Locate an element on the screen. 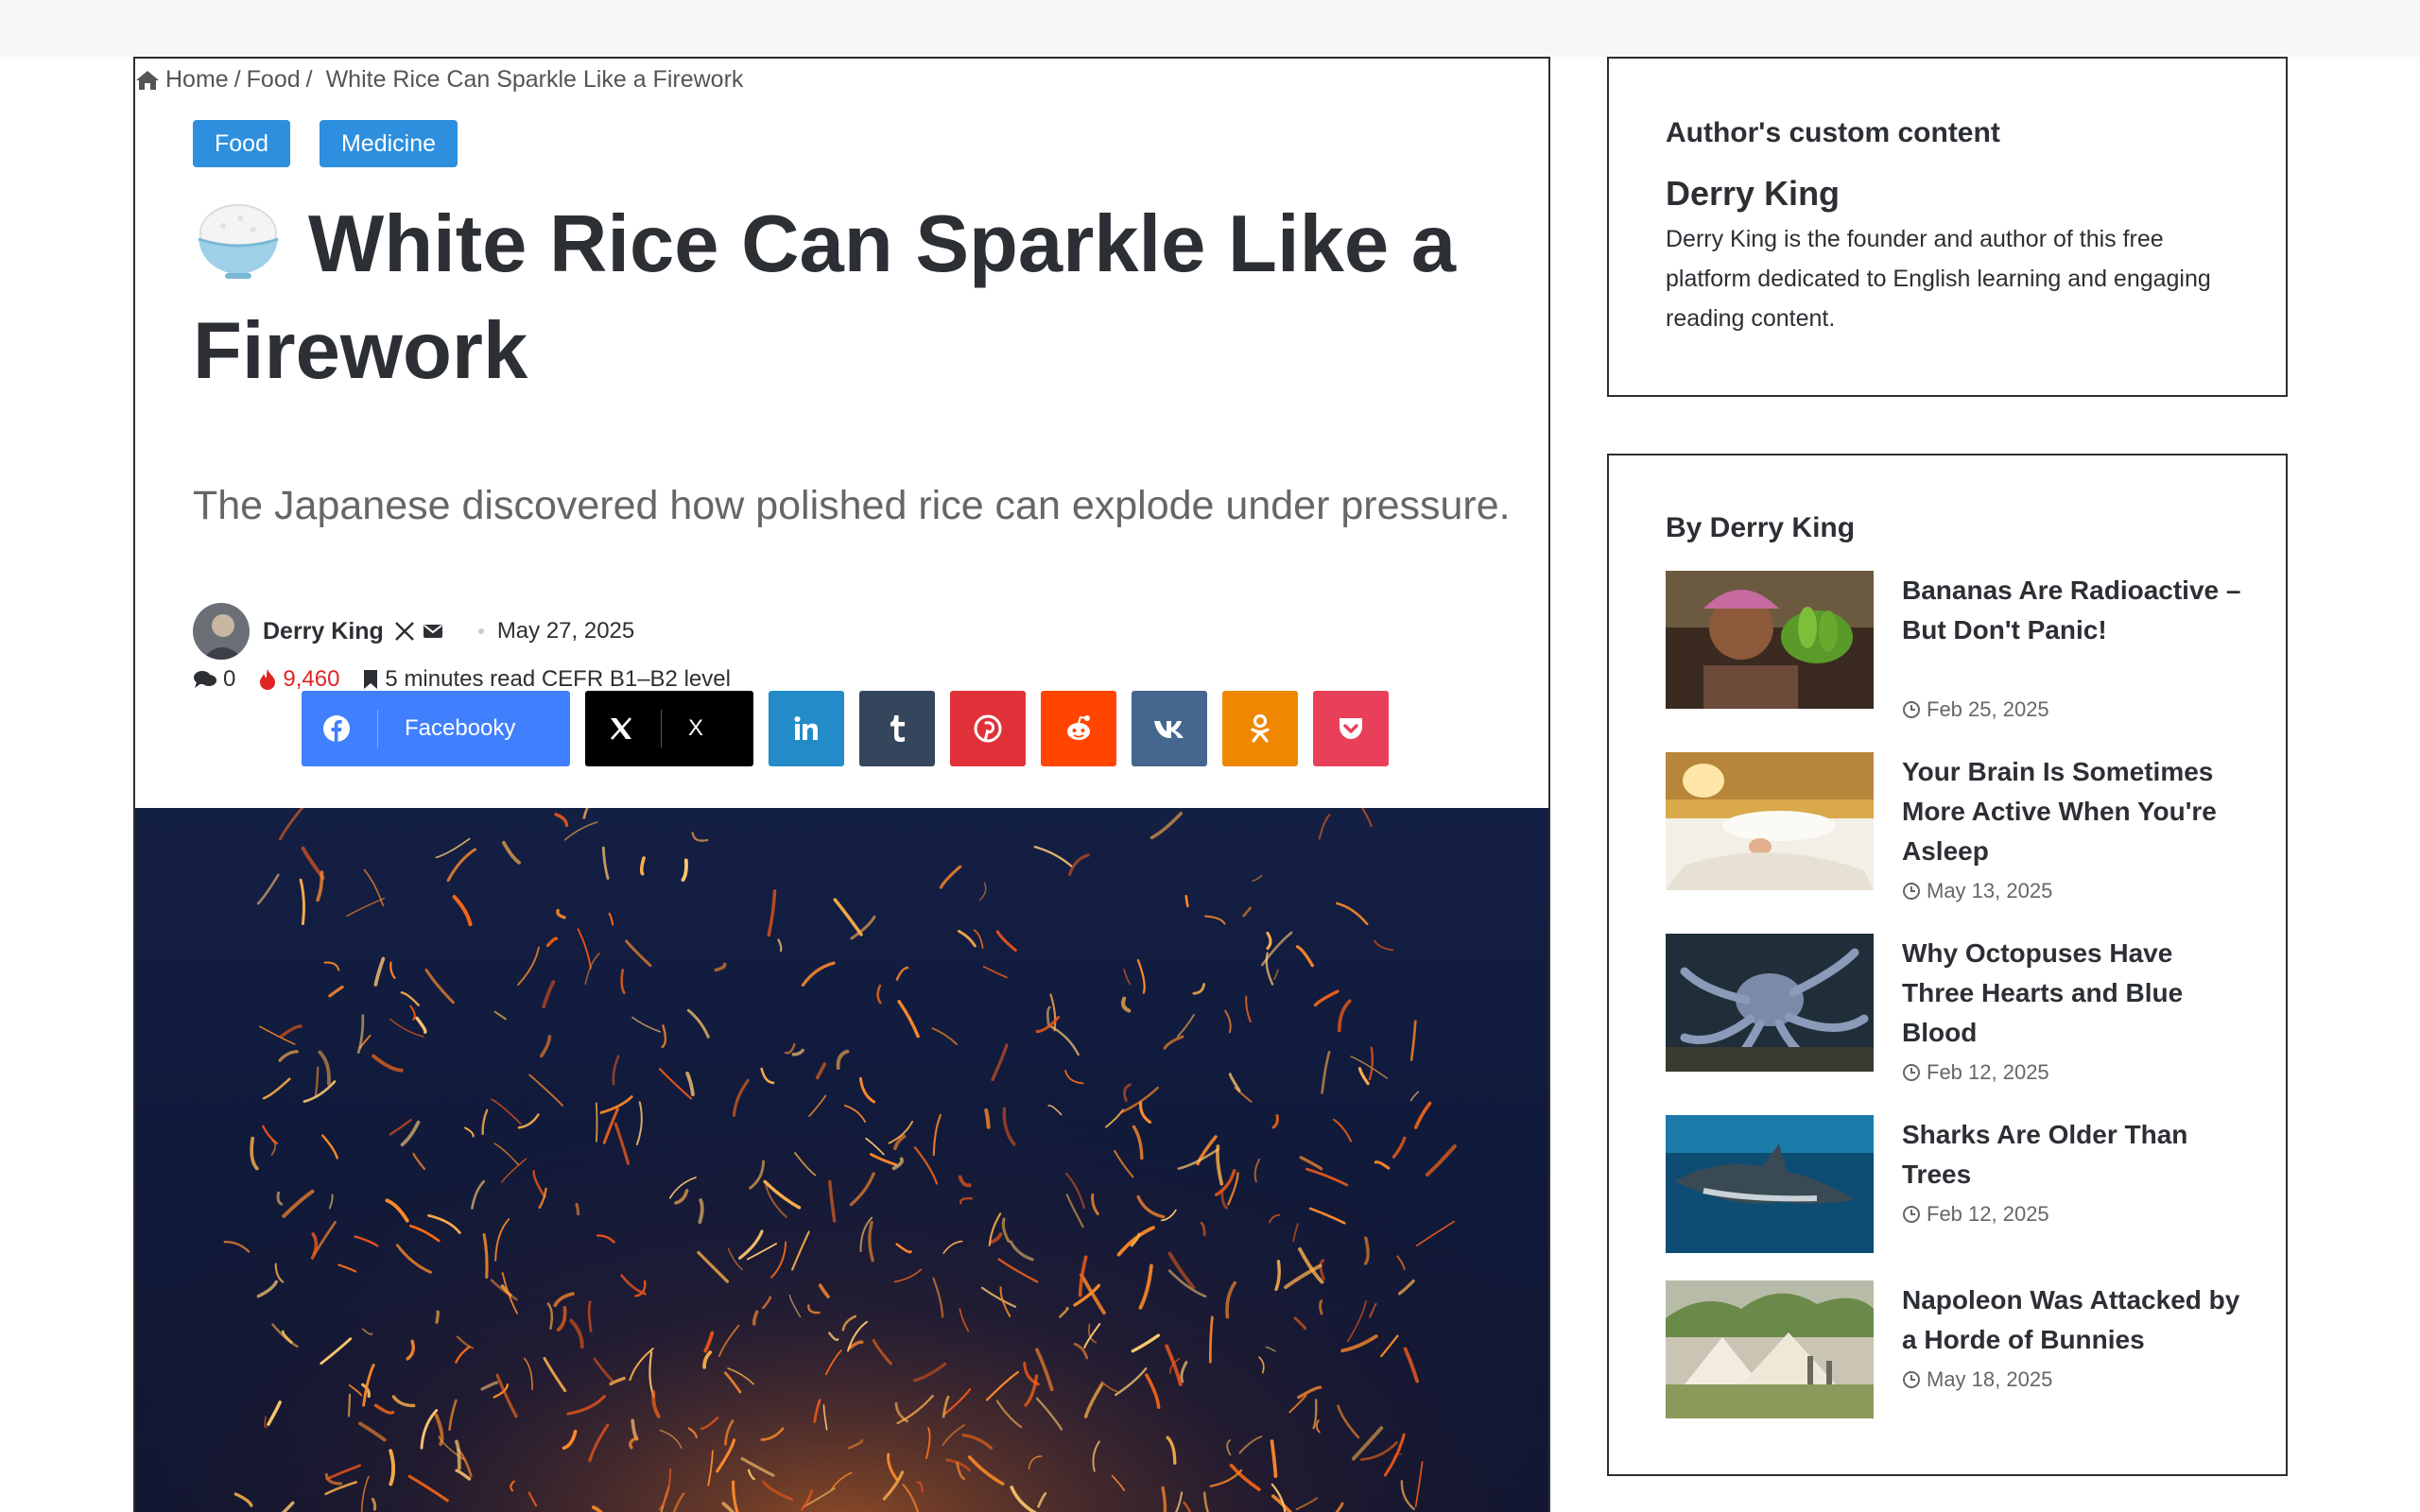 The width and height of the screenshot is (2420, 1512). article-stats: 0 9,460 5 minutes read CEFR B1–B2 level is located at coordinates (473, 679).